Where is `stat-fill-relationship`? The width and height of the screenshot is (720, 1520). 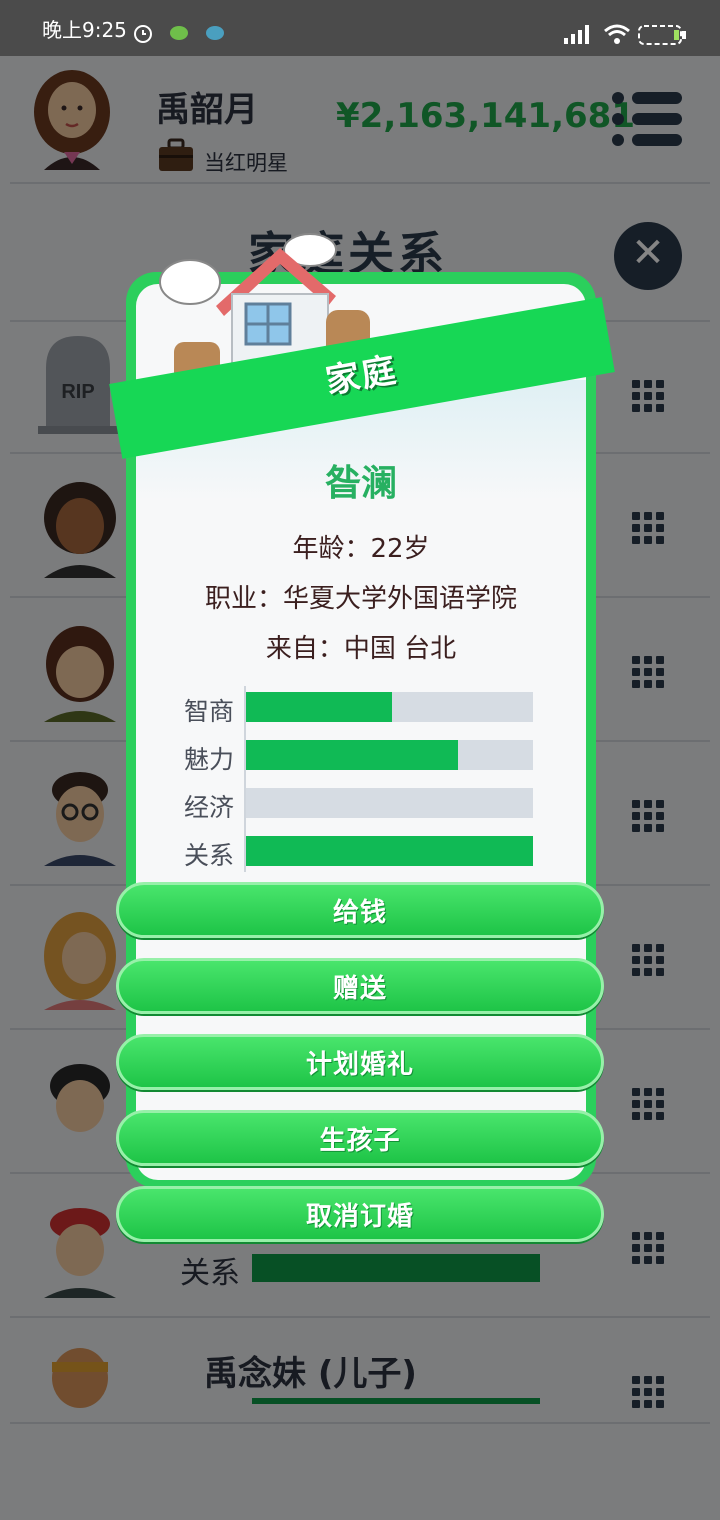
stat-fill-relationship is located at coordinates (389, 851).